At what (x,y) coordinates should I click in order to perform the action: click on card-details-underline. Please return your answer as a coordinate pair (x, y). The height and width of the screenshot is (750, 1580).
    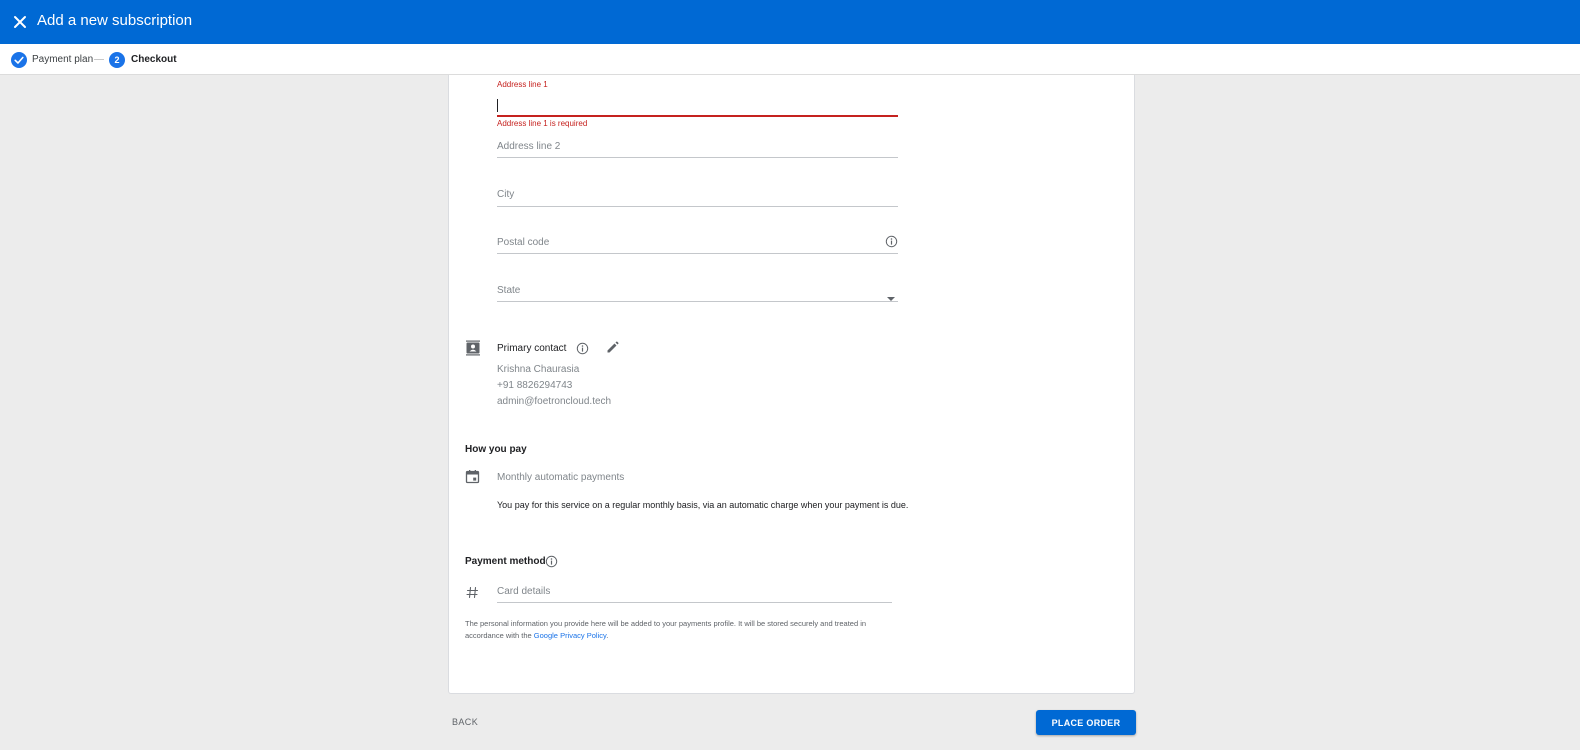
    Looking at the image, I should click on (694, 602).